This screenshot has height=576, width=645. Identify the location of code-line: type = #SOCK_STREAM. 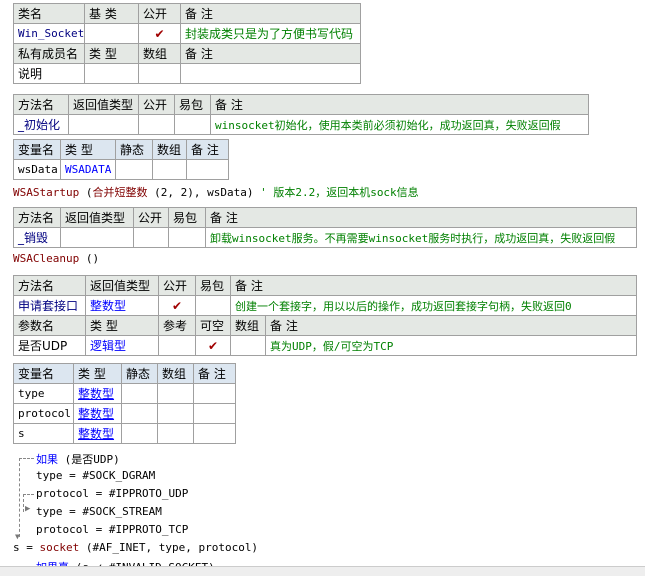
(99, 511).